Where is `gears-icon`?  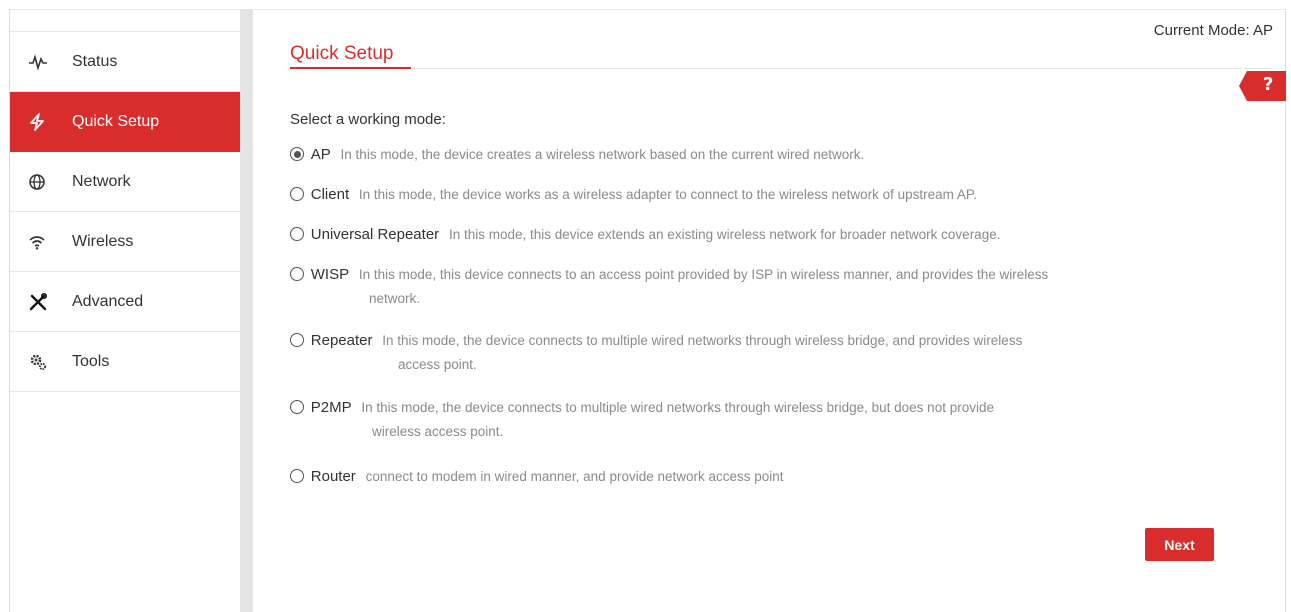
gears-icon is located at coordinates (42, 362).